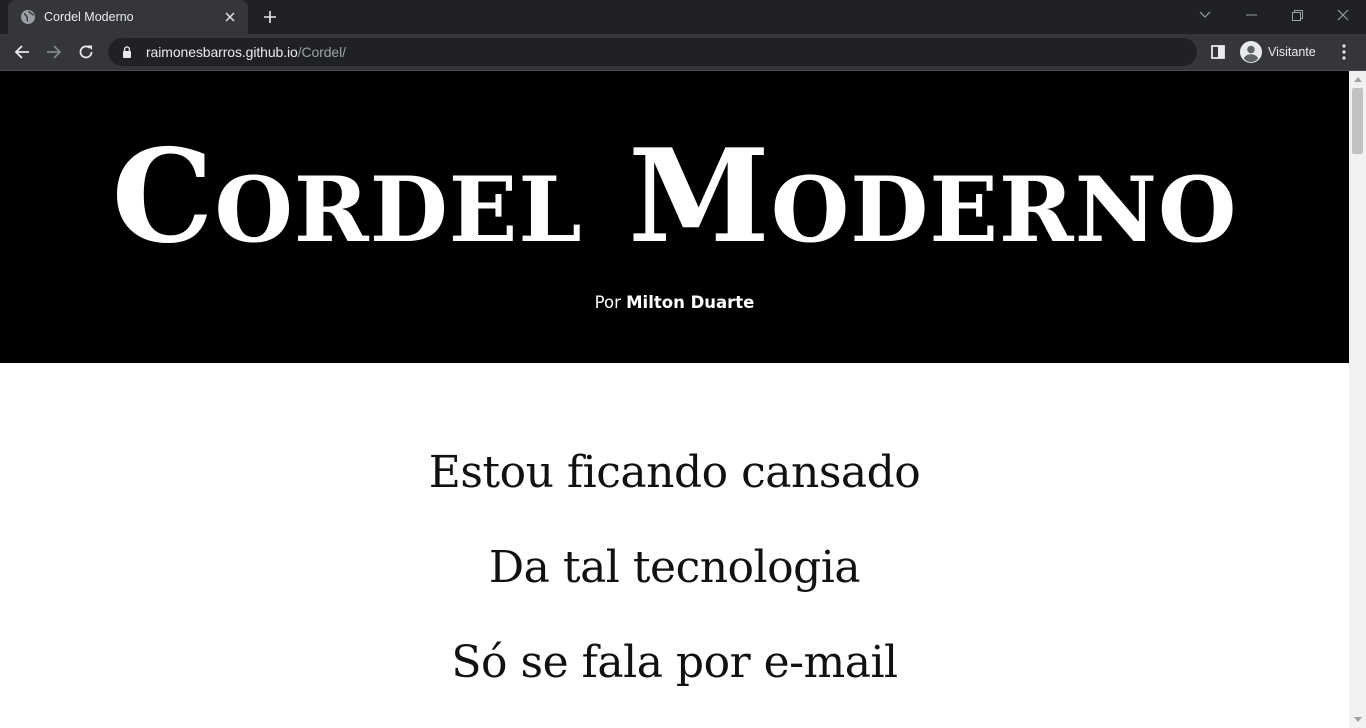  I want to click on byline-prefix: Por, so click(607, 302).